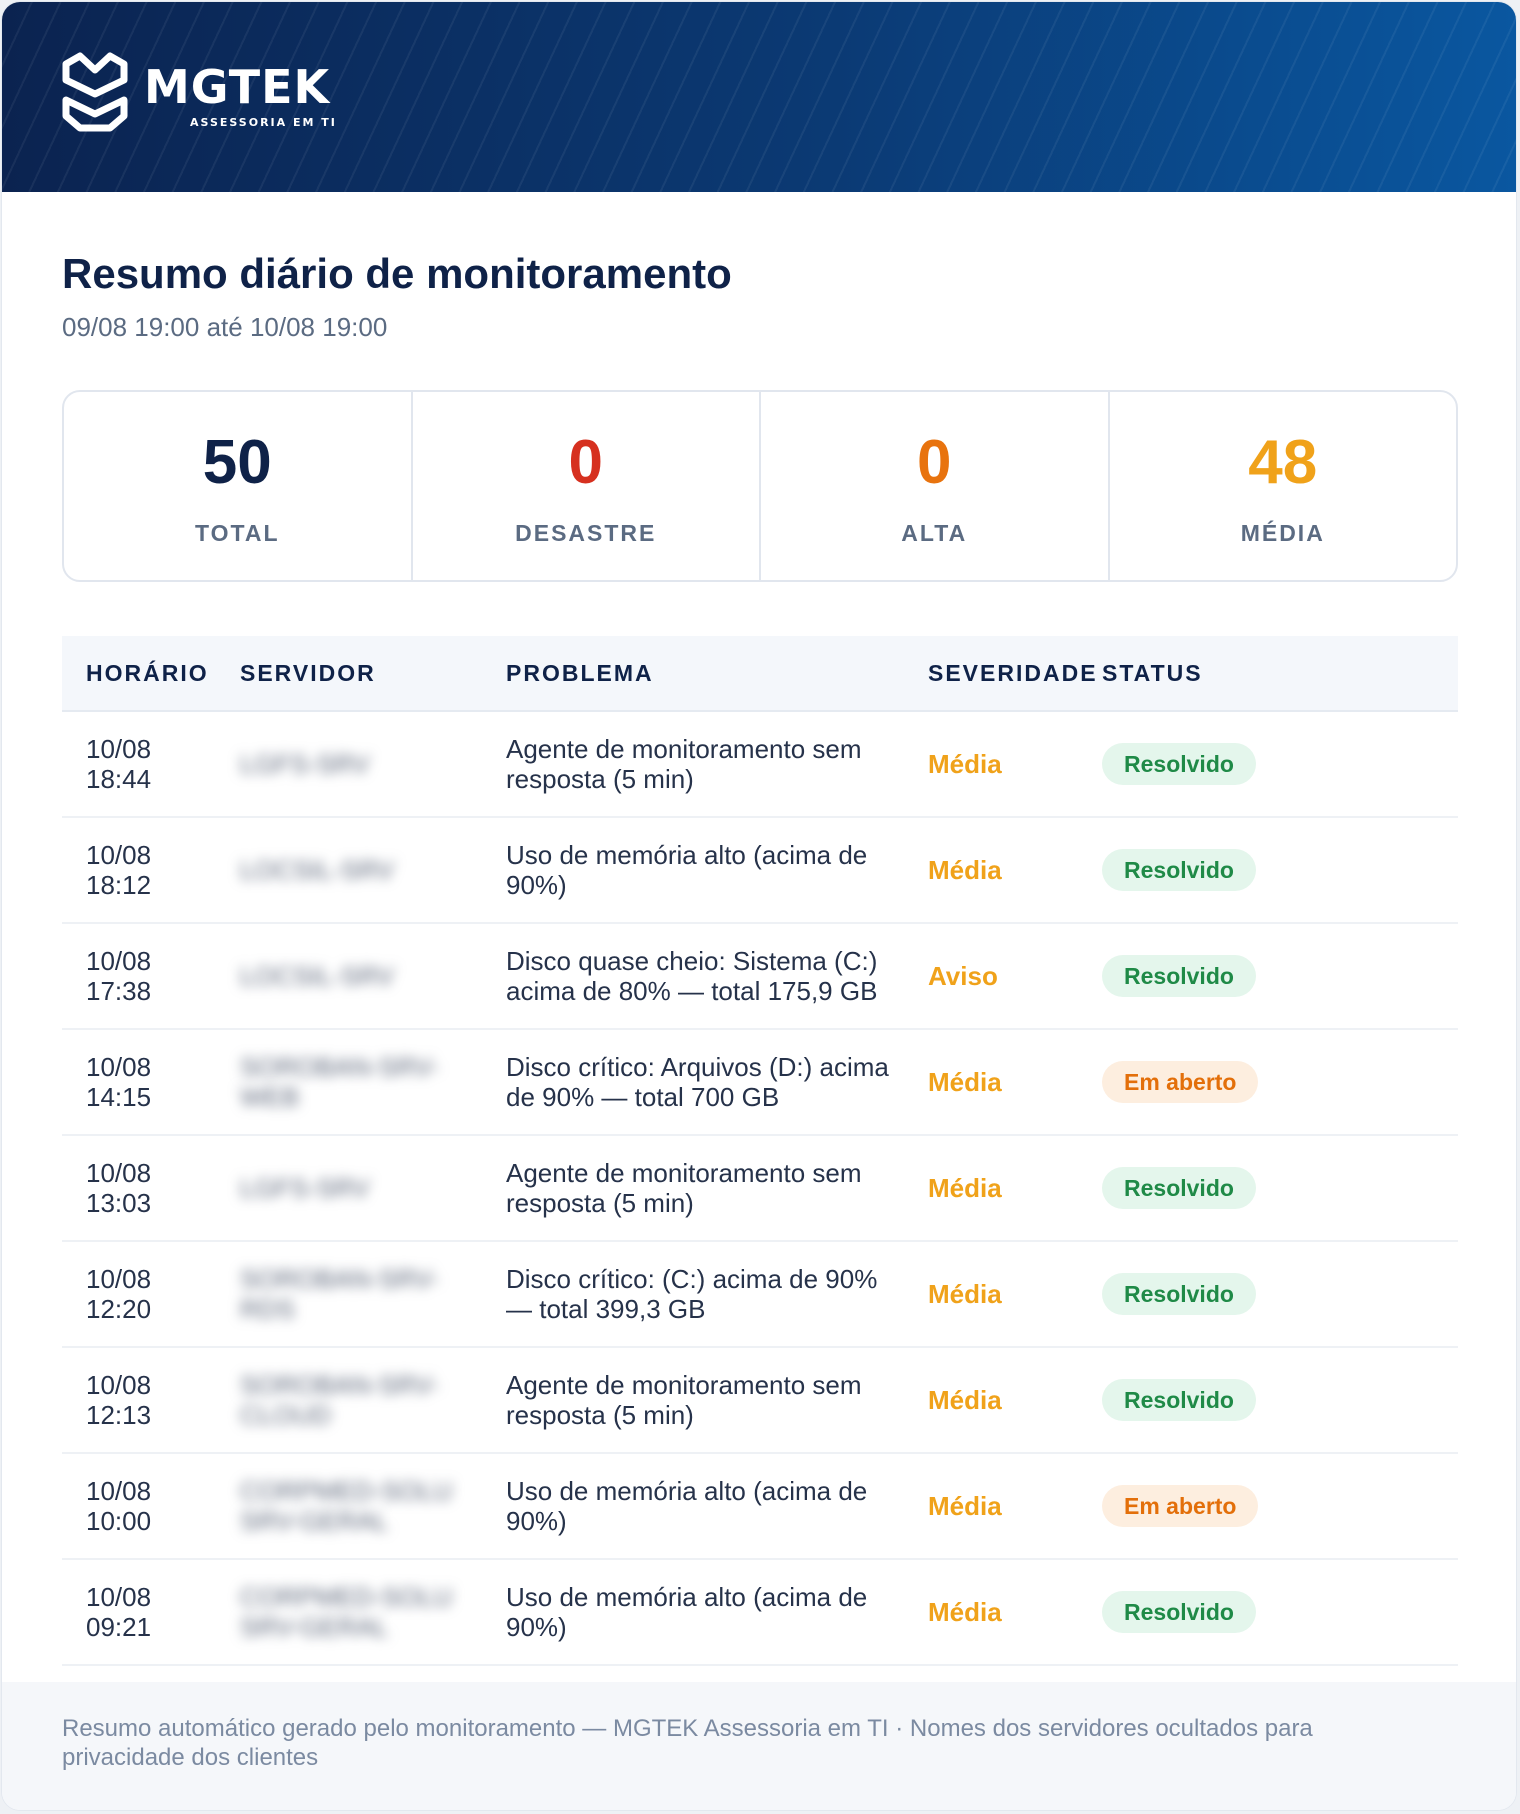 The width and height of the screenshot is (1520, 1814). I want to click on cell-horario: 10/08 17:38, so click(139, 976).